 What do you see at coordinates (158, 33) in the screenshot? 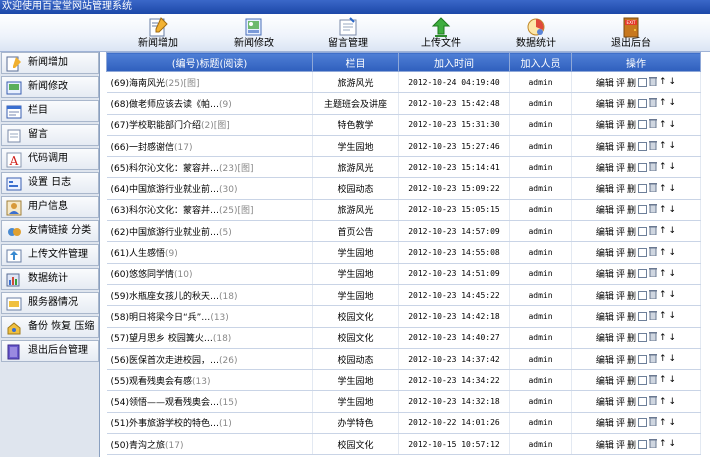
I see `toolbar-news-add-button: 新闻增加` at bounding box center [158, 33].